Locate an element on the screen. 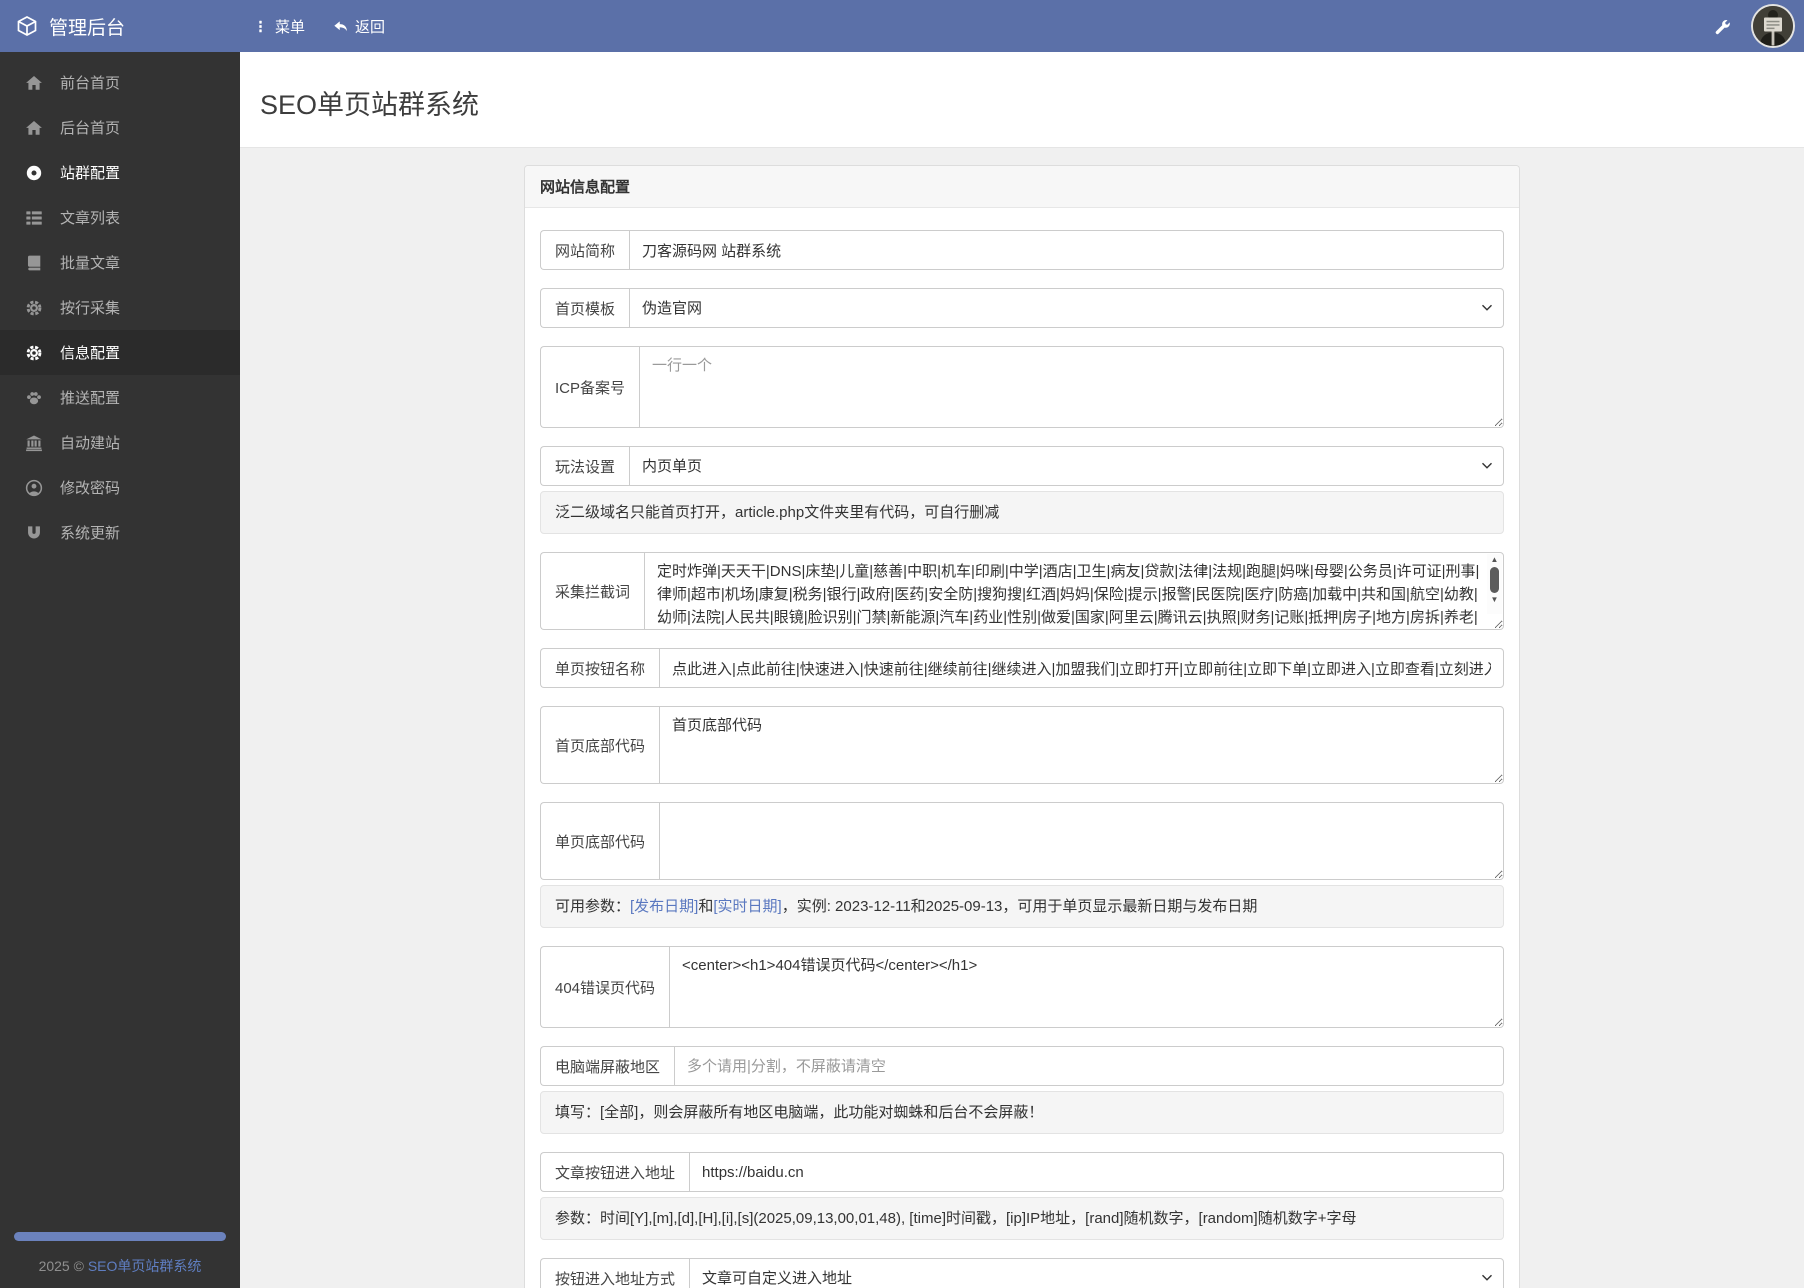 The width and height of the screenshot is (1804, 1288). page-title: SEO单页站群系统 is located at coordinates (370, 105).